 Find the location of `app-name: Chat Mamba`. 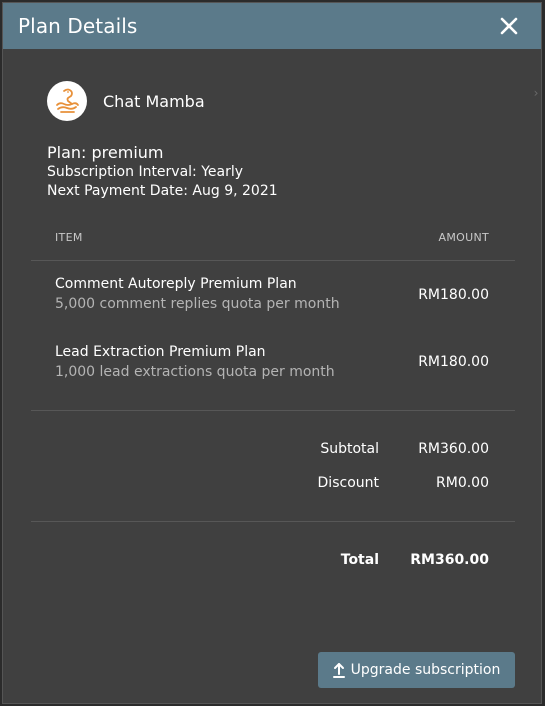

app-name: Chat Mamba is located at coordinates (154, 101).